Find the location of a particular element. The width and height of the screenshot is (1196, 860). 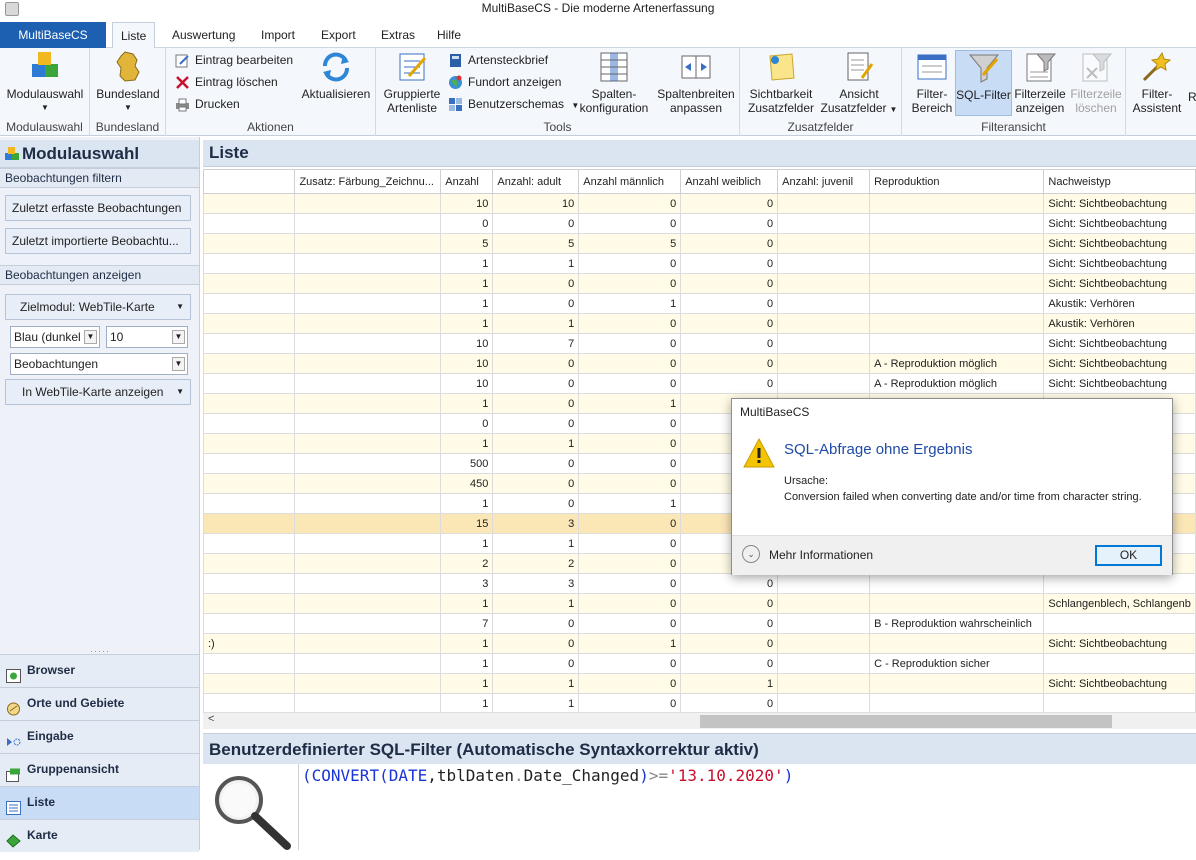

layer-select: Beobachtungen ▼ is located at coordinates (99, 364).